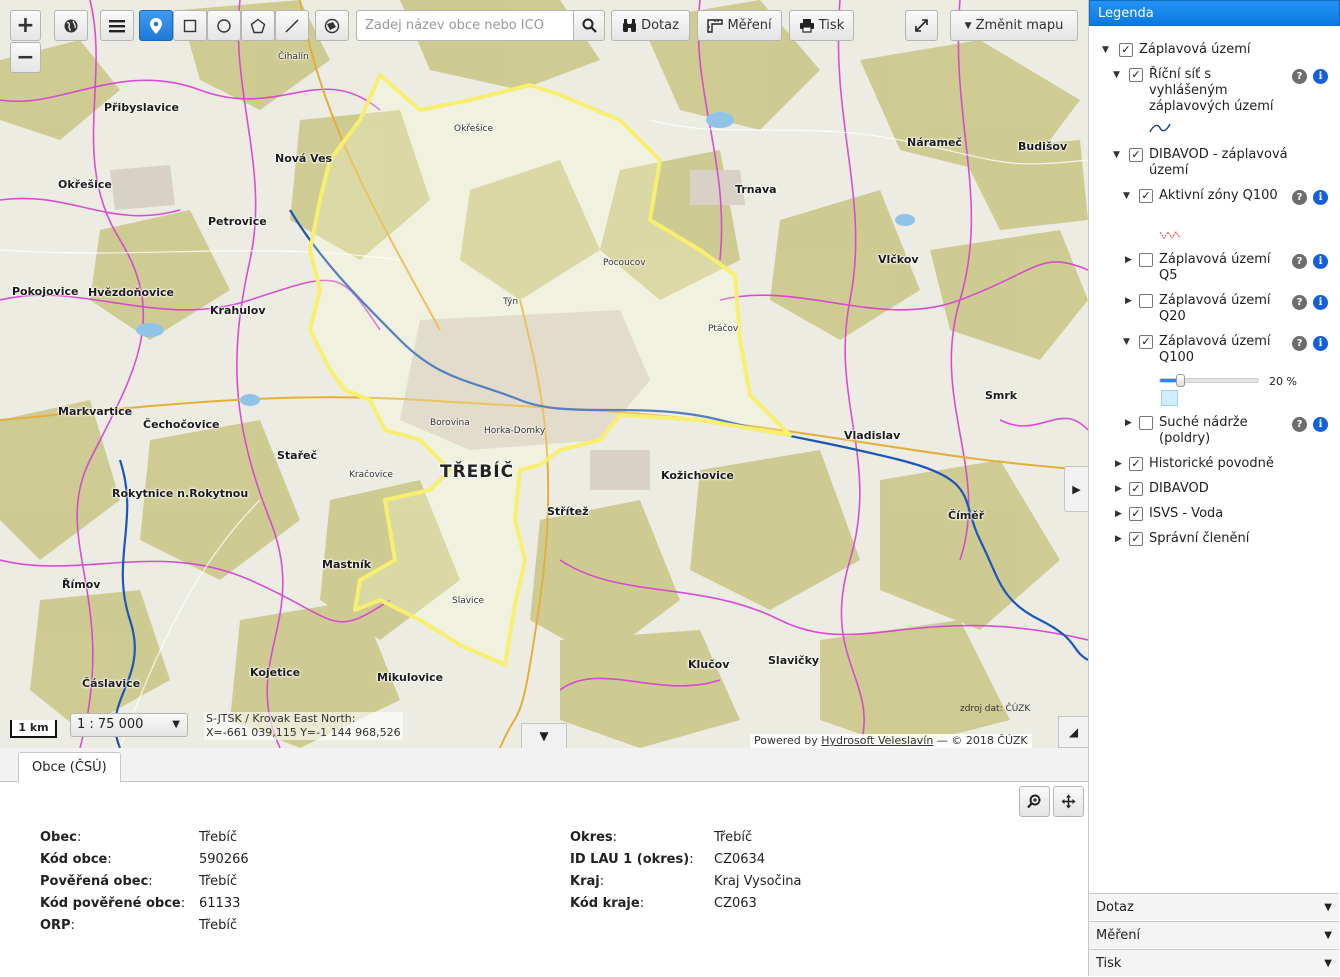 The height and width of the screenshot is (977, 1340). What do you see at coordinates (1034, 801) in the screenshot?
I see `zoom-to-feature-button` at bounding box center [1034, 801].